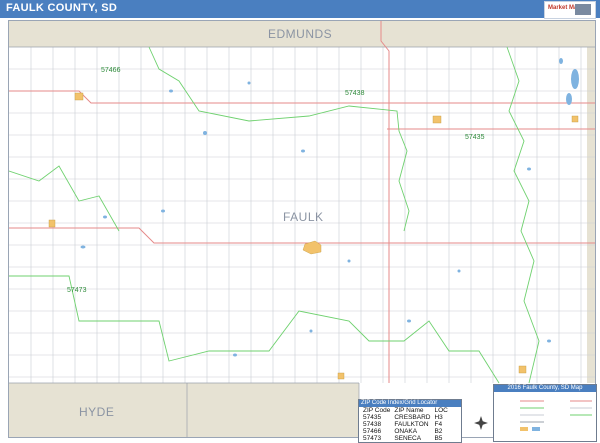  Describe the element at coordinates (97, 412) in the screenshot. I see `neighbor-label-south: HYDE` at that location.